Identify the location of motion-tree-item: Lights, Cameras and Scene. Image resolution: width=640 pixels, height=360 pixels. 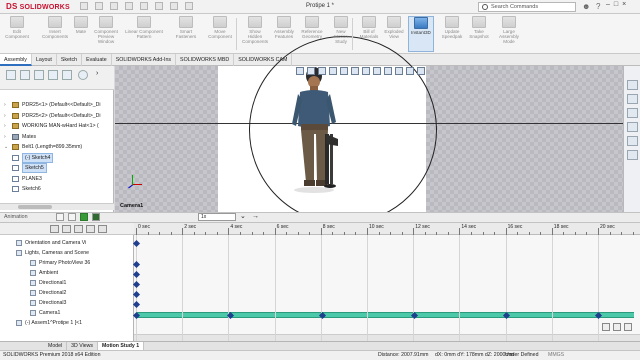
(67, 253).